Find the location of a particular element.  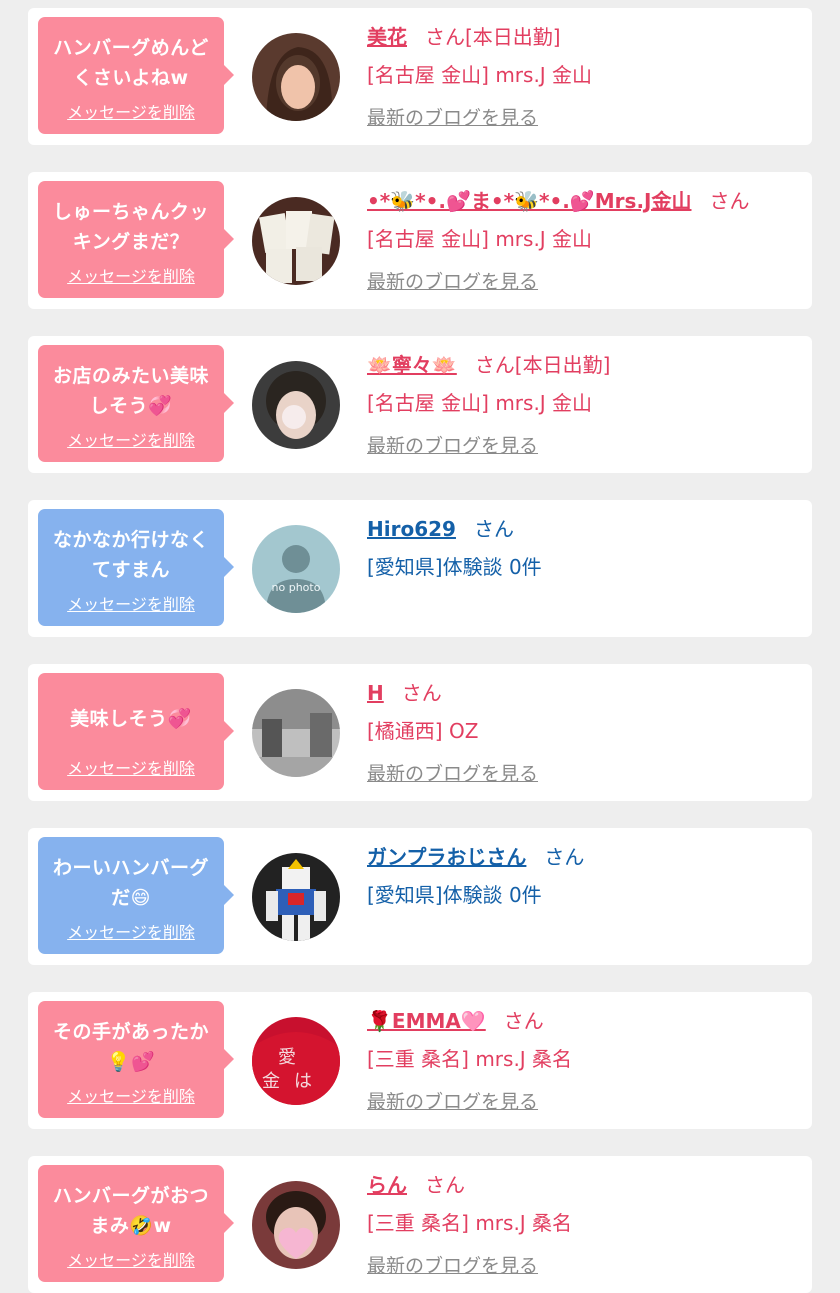

sender-name-line: •*🐝*•.💕ま•*🐝*•.💕Mrs.J金山 さん is located at coordinates (584, 201).